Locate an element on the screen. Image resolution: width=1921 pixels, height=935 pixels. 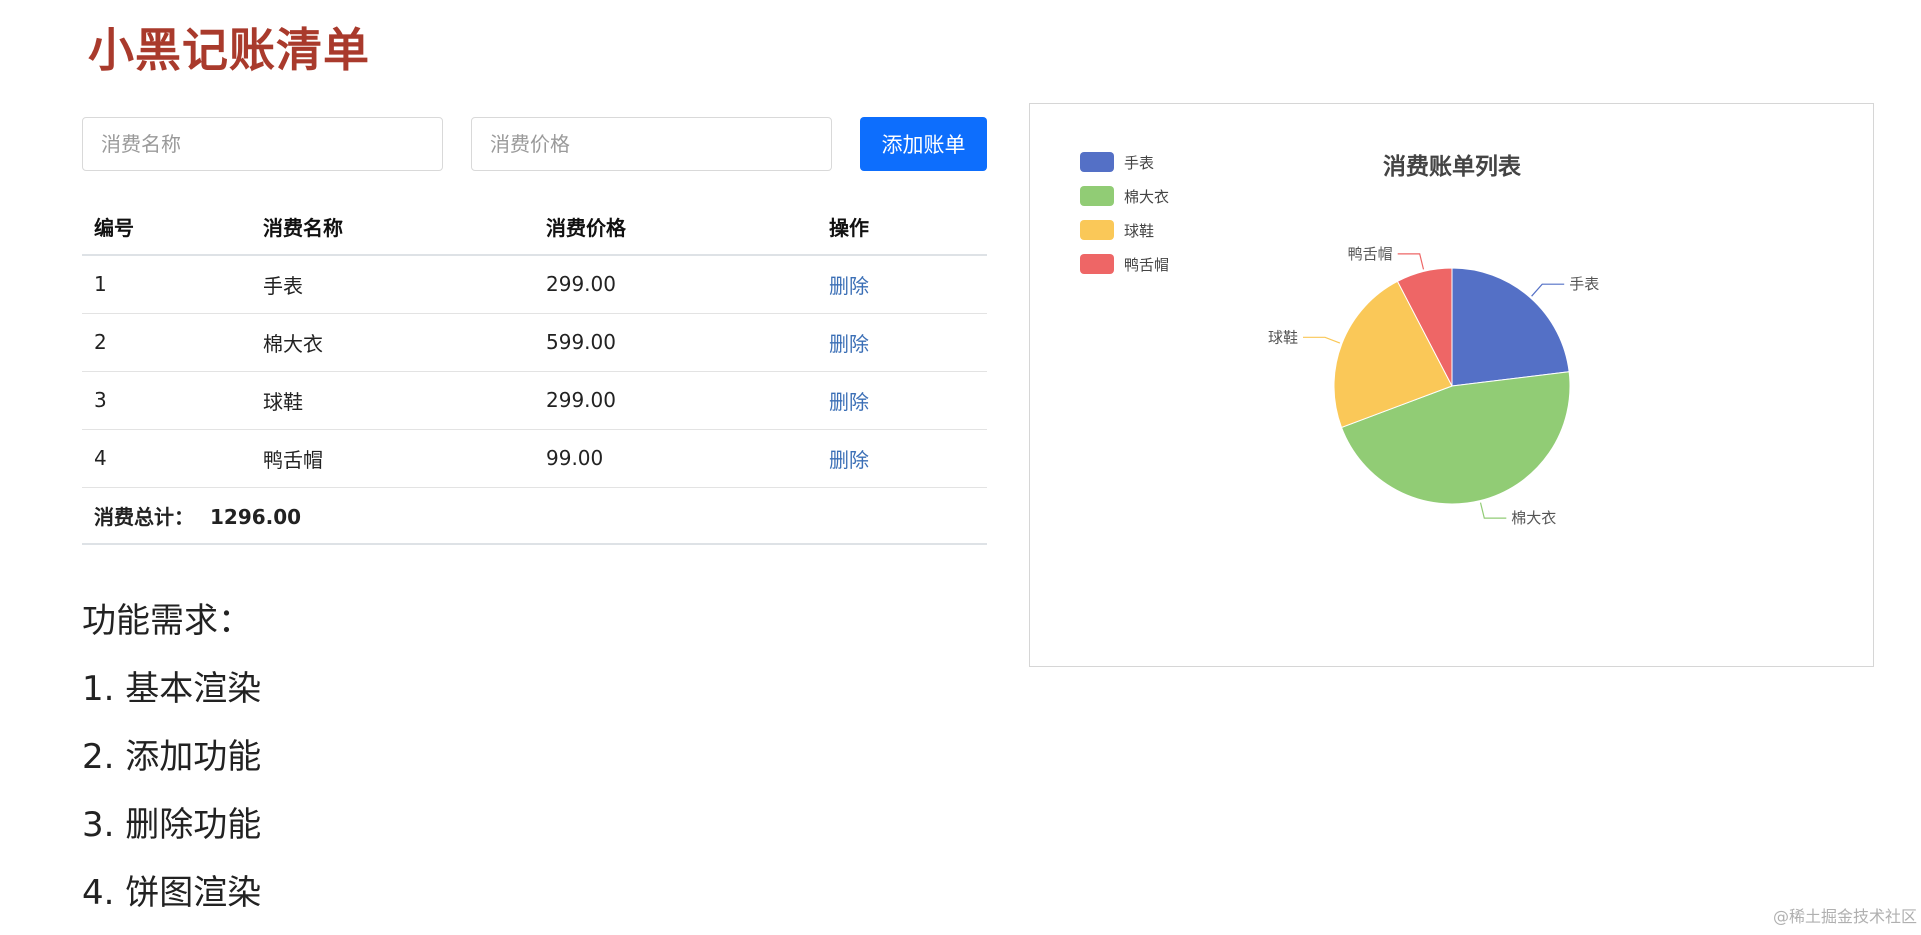
requirement-item: 1. 基本渲染 is located at coordinates (172, 689).